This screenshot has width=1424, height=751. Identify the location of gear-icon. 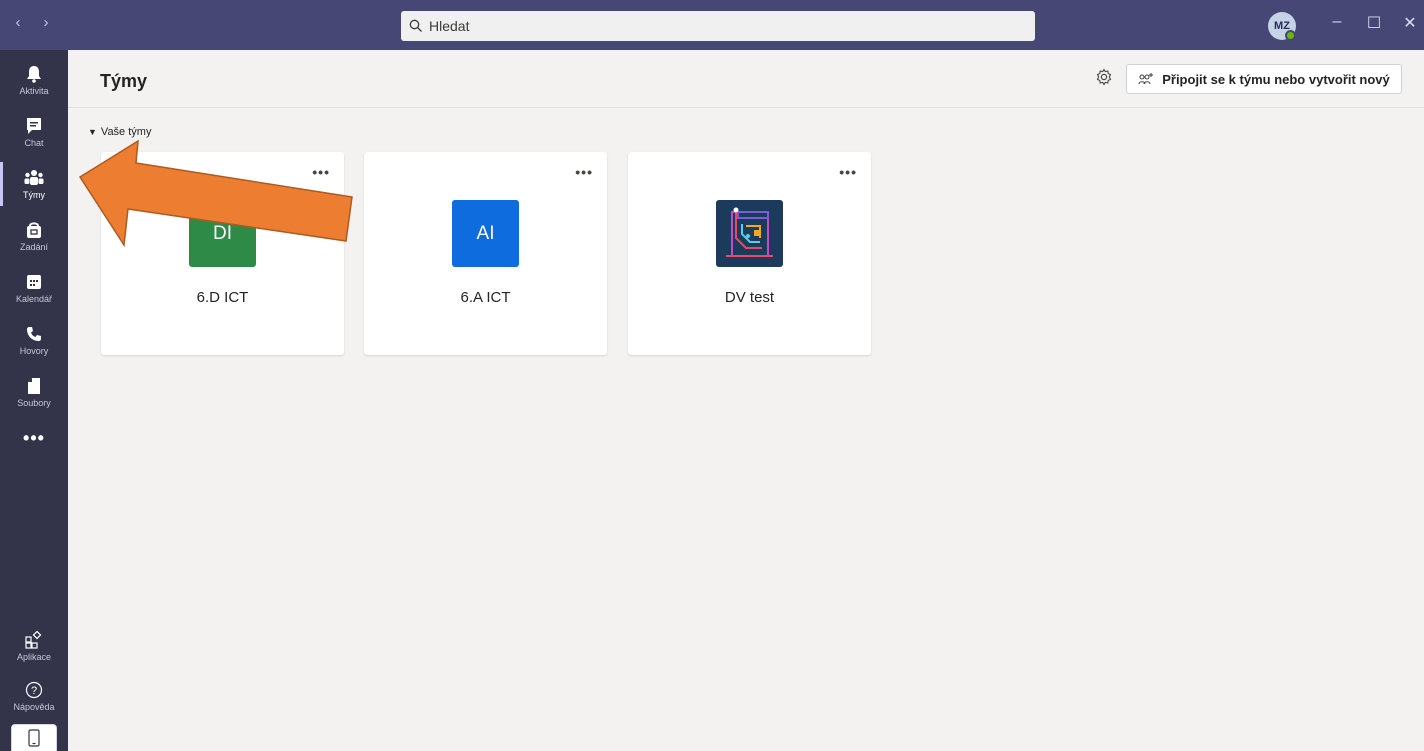
(1104, 79).